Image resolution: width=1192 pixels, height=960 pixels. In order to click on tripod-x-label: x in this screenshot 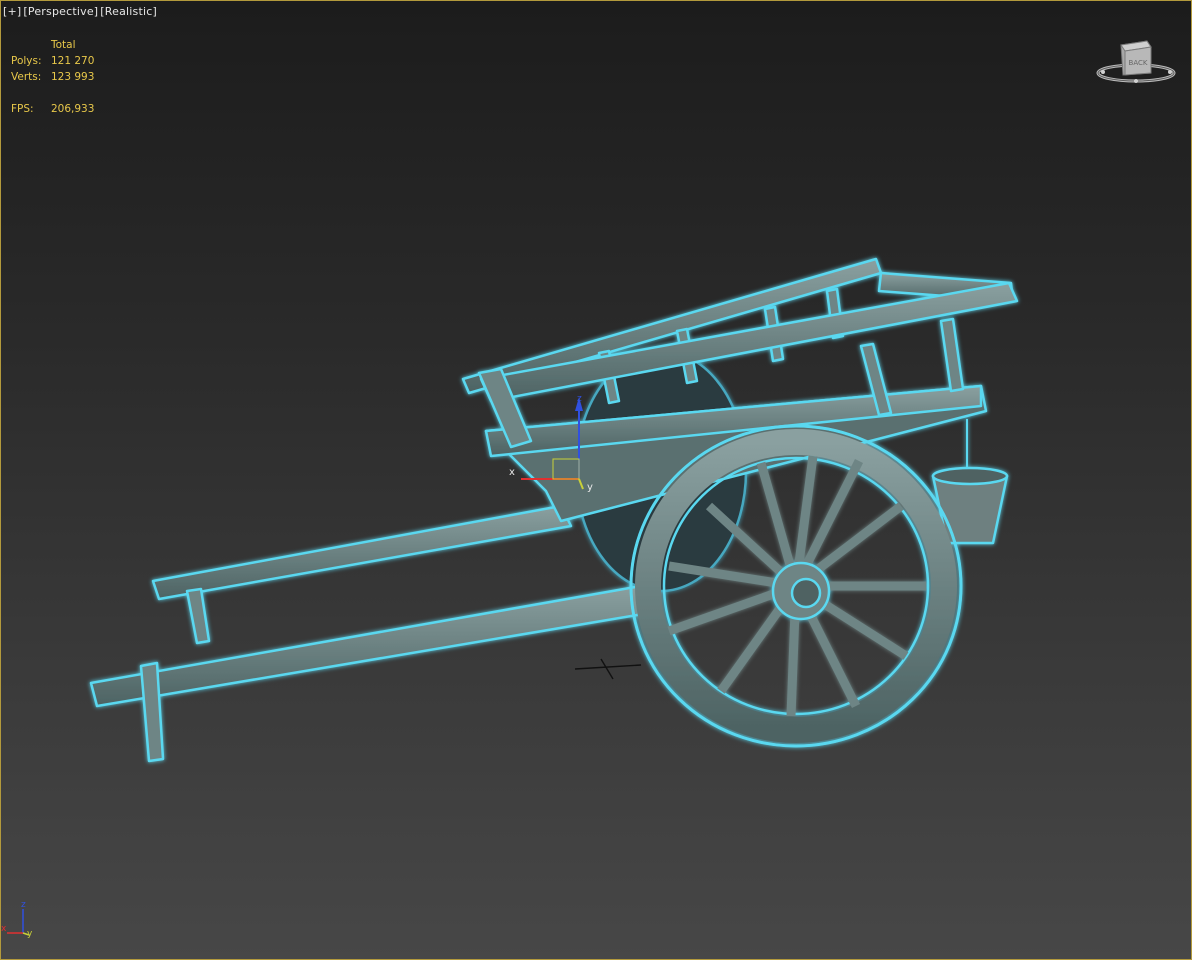, I will do `click(4, 929)`.